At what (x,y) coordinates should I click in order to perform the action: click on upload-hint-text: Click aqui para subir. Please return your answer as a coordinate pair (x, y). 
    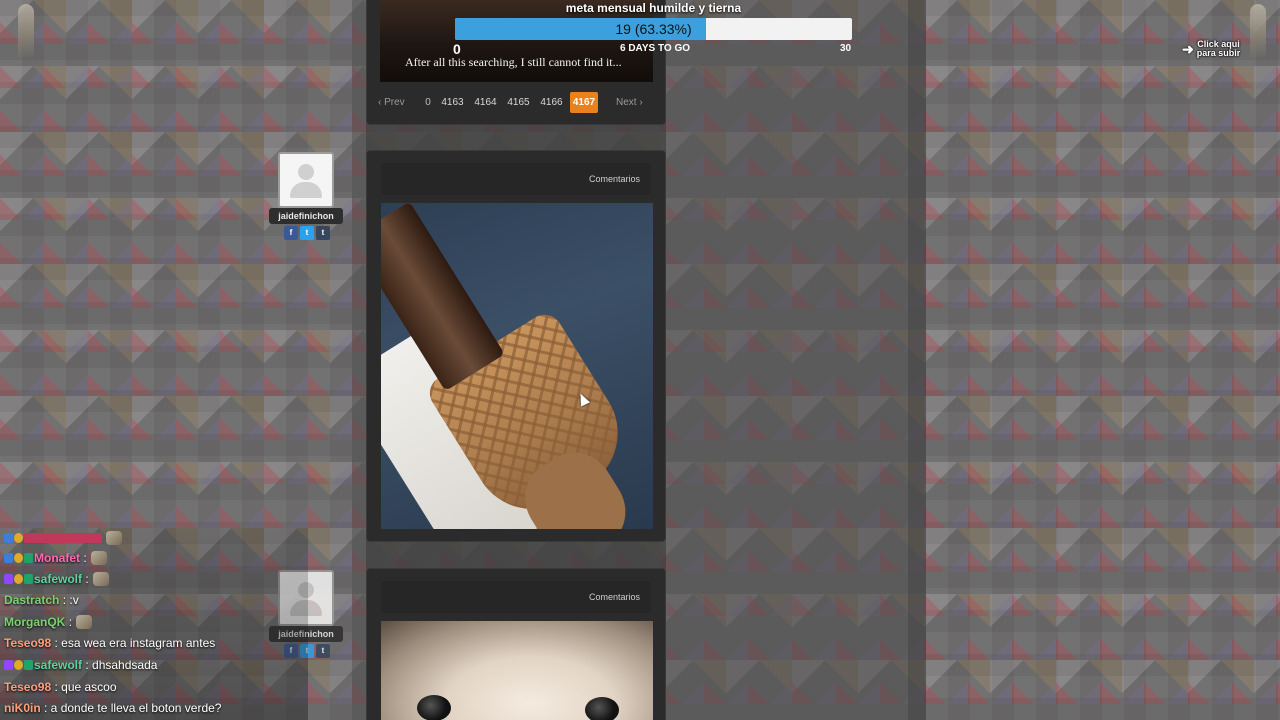
    Looking at the image, I should click on (1219, 49).